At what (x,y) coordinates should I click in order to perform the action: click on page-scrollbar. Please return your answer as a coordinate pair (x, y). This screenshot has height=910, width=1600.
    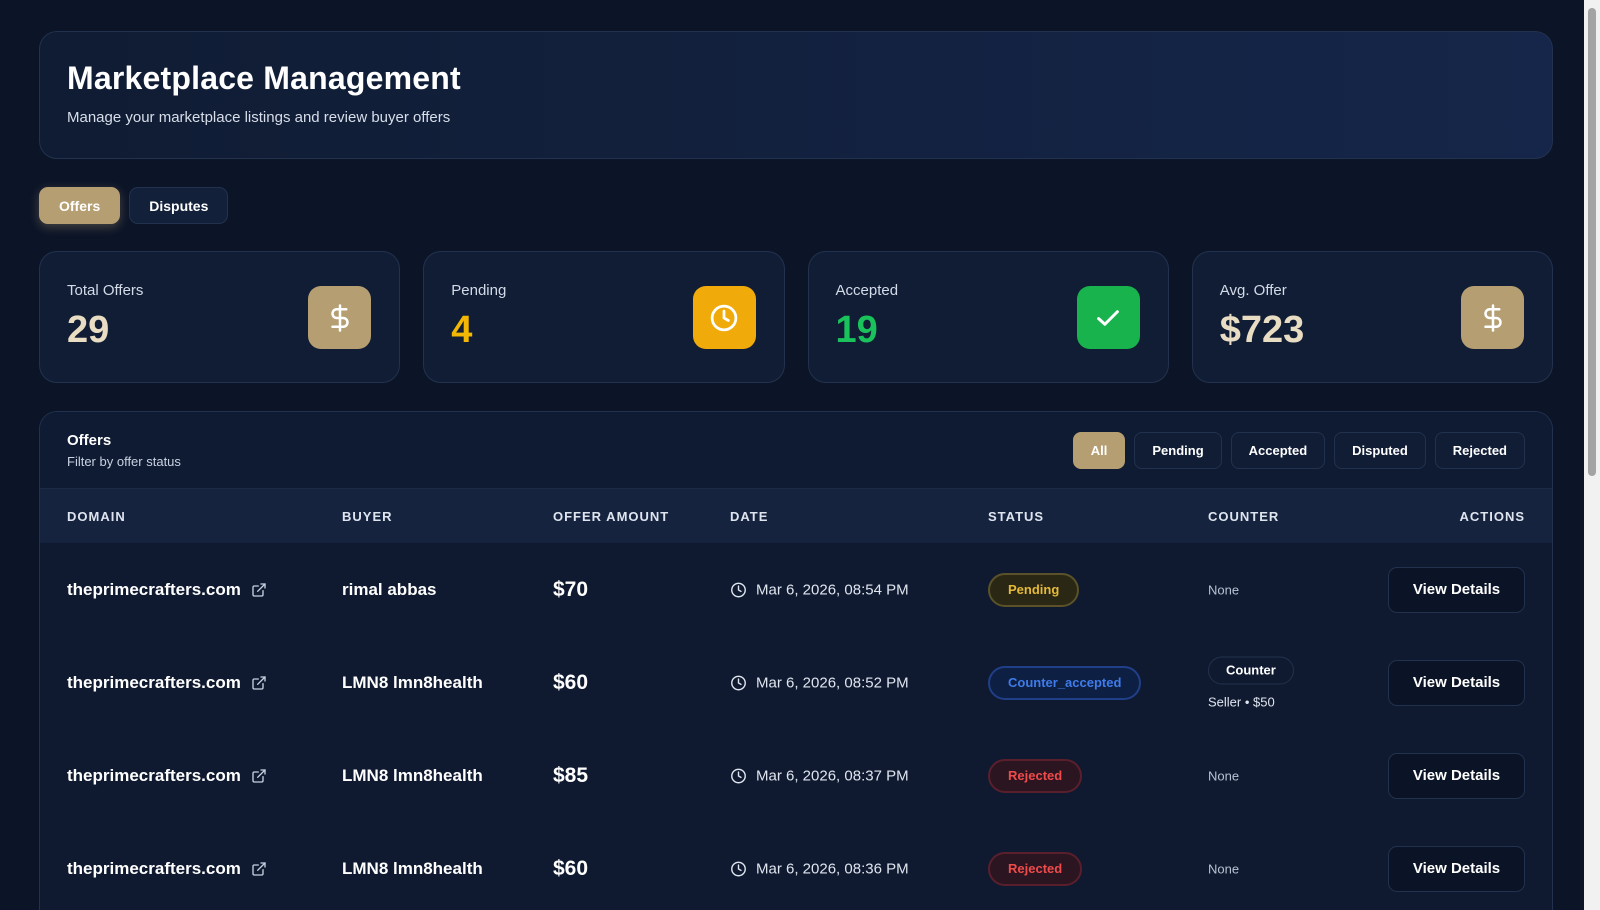
    Looking at the image, I should click on (1592, 455).